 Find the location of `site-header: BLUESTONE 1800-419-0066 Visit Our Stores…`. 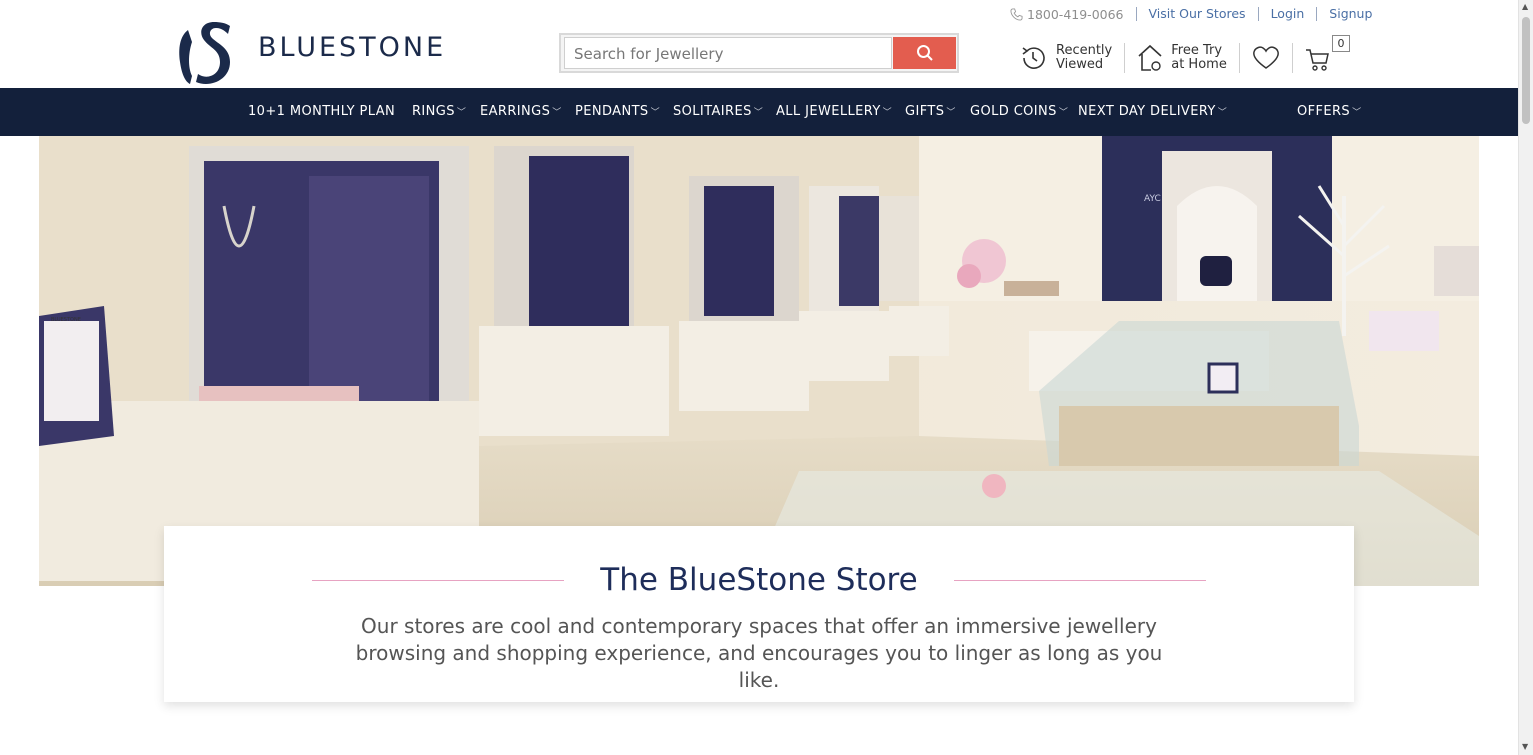

site-header: BLUESTONE 1800-419-0066 Visit Our Stores… is located at coordinates (759, 51).